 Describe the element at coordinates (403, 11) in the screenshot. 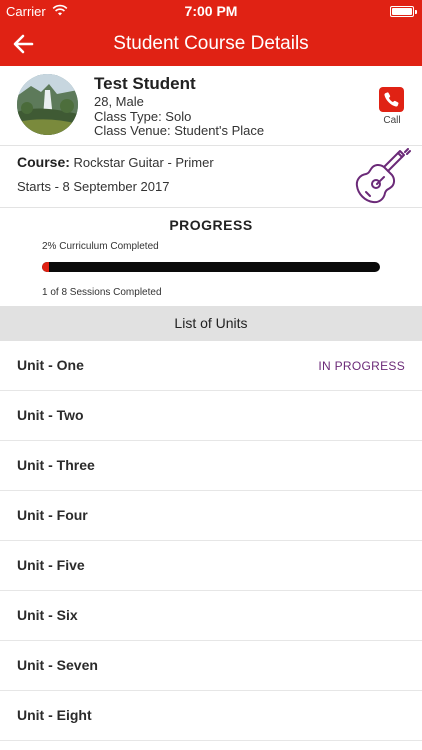

I see `battery-icon` at that location.